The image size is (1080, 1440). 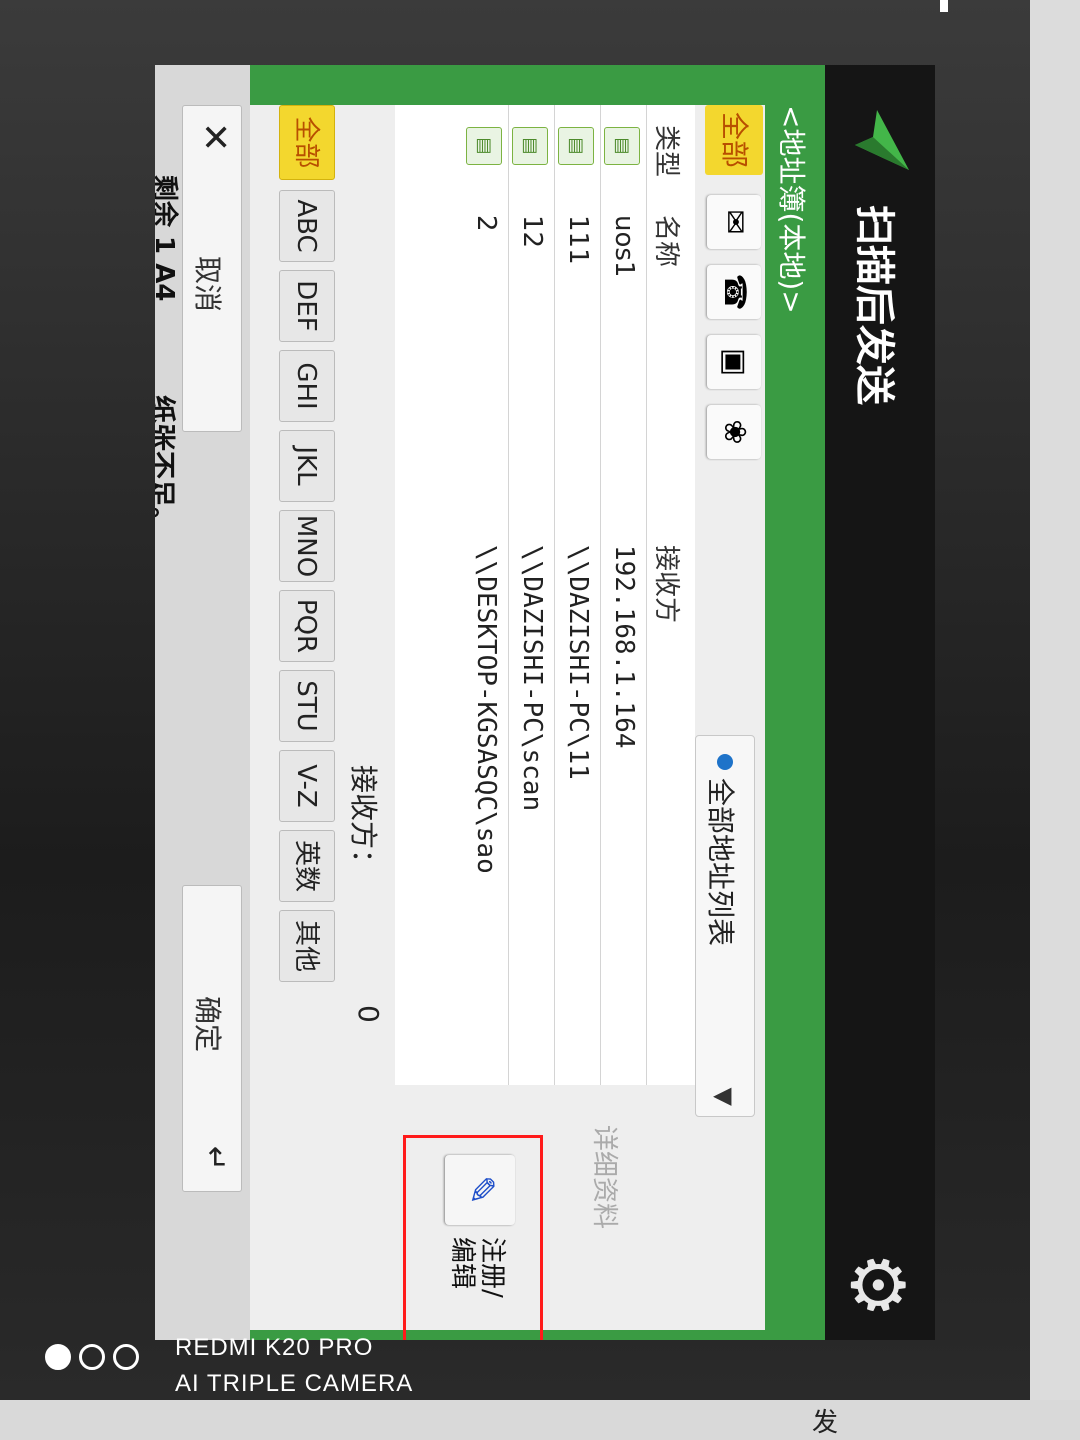 I want to click on paper-remaining: 剩余 1 A4, so click(x=167, y=238).